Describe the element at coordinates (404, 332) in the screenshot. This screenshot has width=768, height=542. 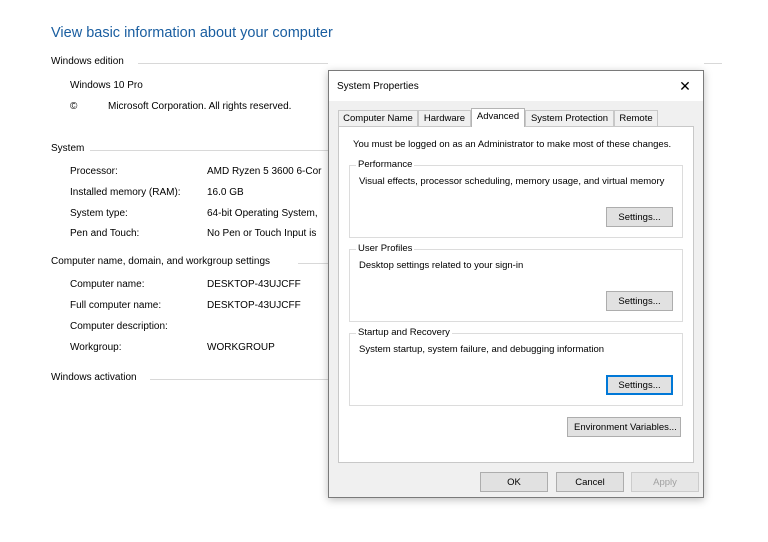
I see `group-legend: Startup and Recovery` at that location.